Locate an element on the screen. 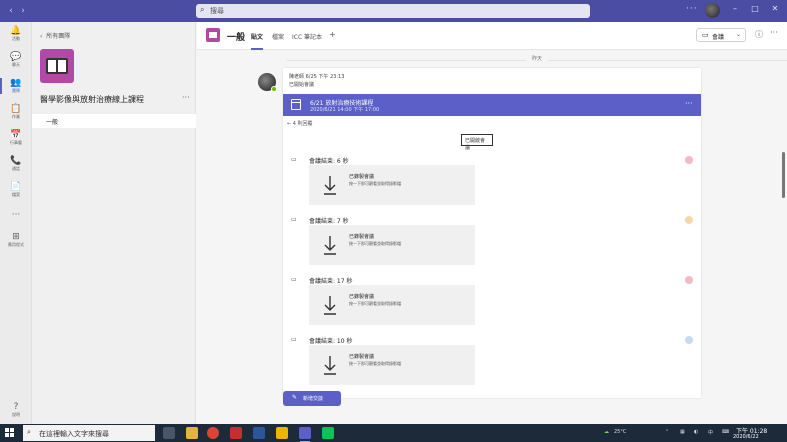  settings-more-icon: ··· is located at coordinates (692, 9).